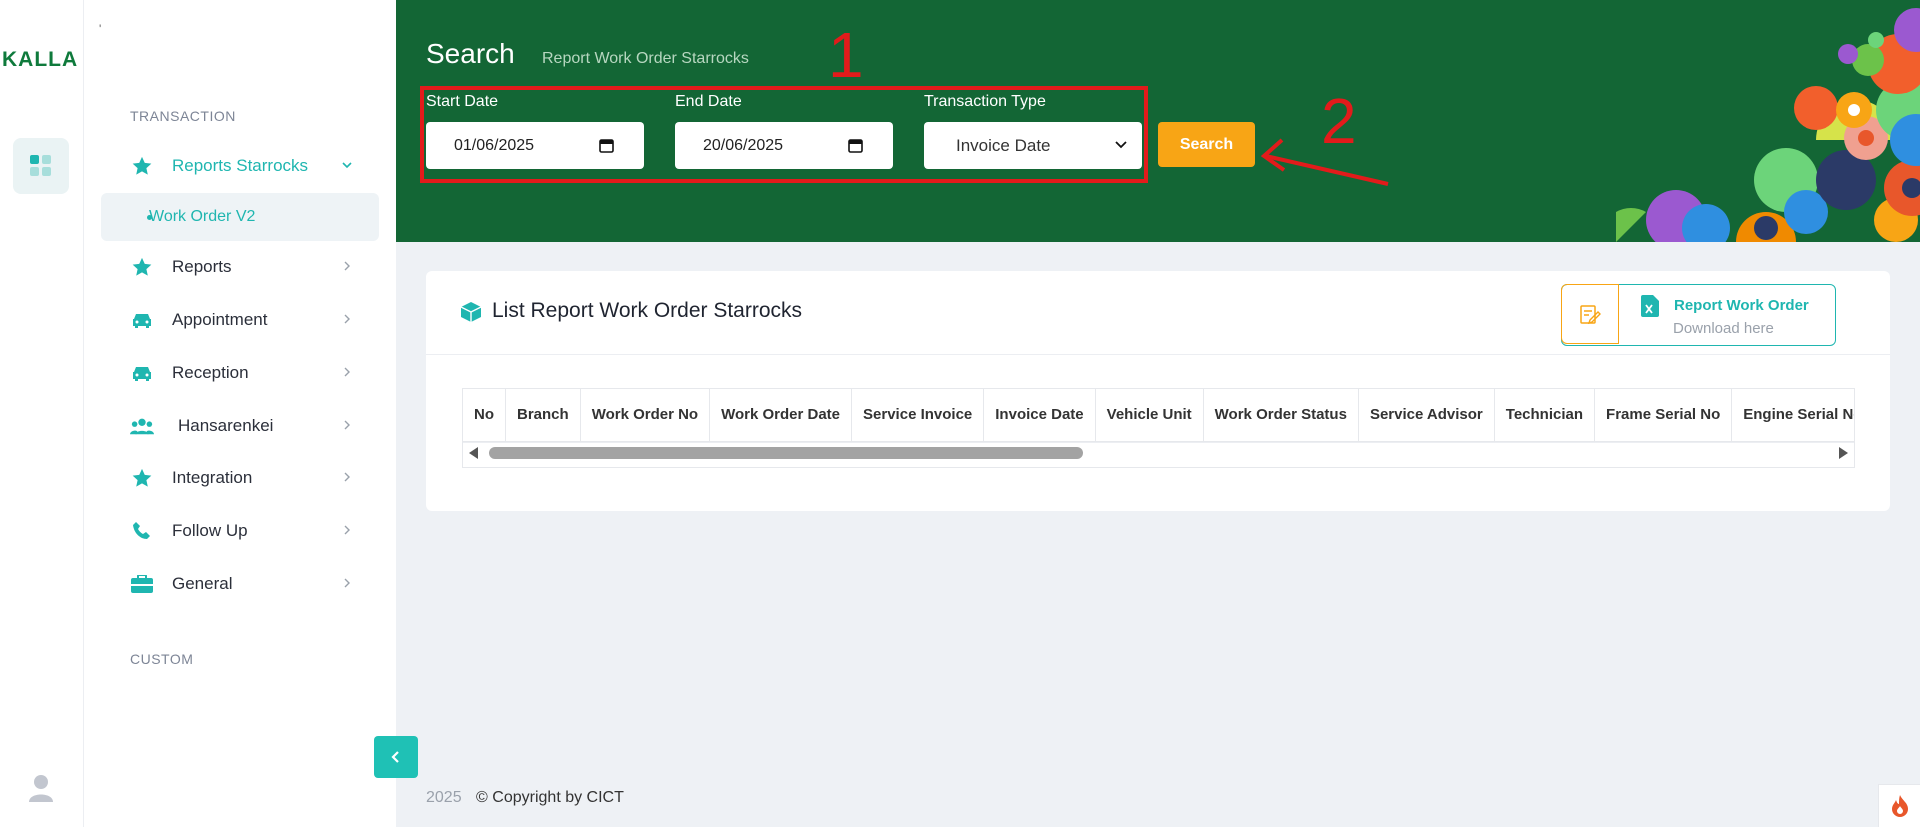  I want to click on dashboard-tile, so click(41, 166).